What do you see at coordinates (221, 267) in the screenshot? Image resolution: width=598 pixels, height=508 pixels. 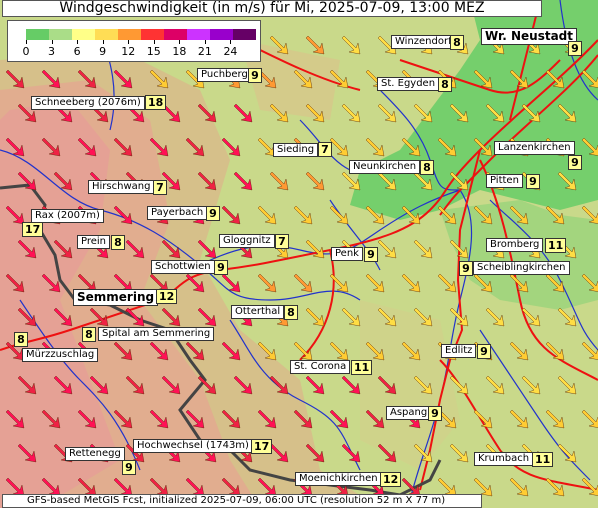 I see `wind-value-schottwien: 9` at bounding box center [221, 267].